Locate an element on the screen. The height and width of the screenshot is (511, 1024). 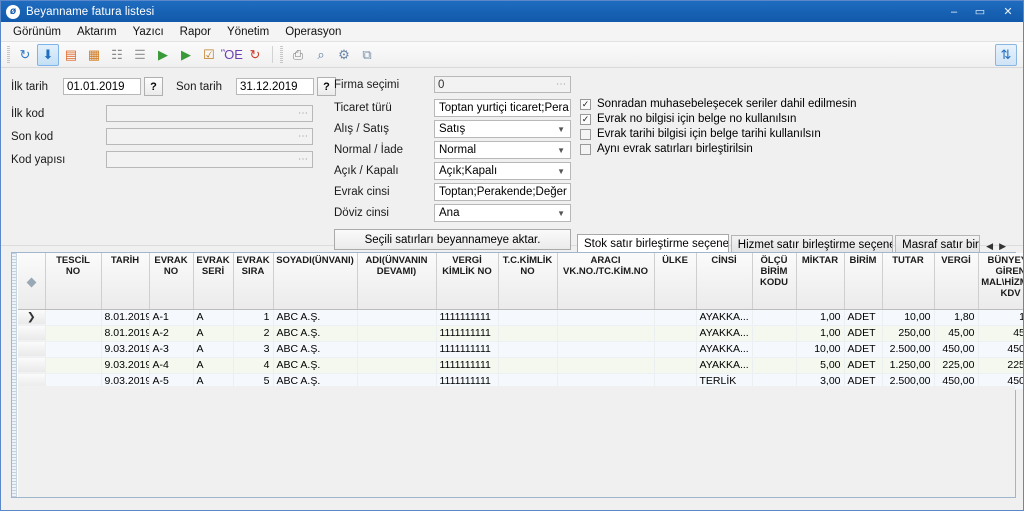
normal-iade-select: Normal ▼ is located at coordinates (502, 150).